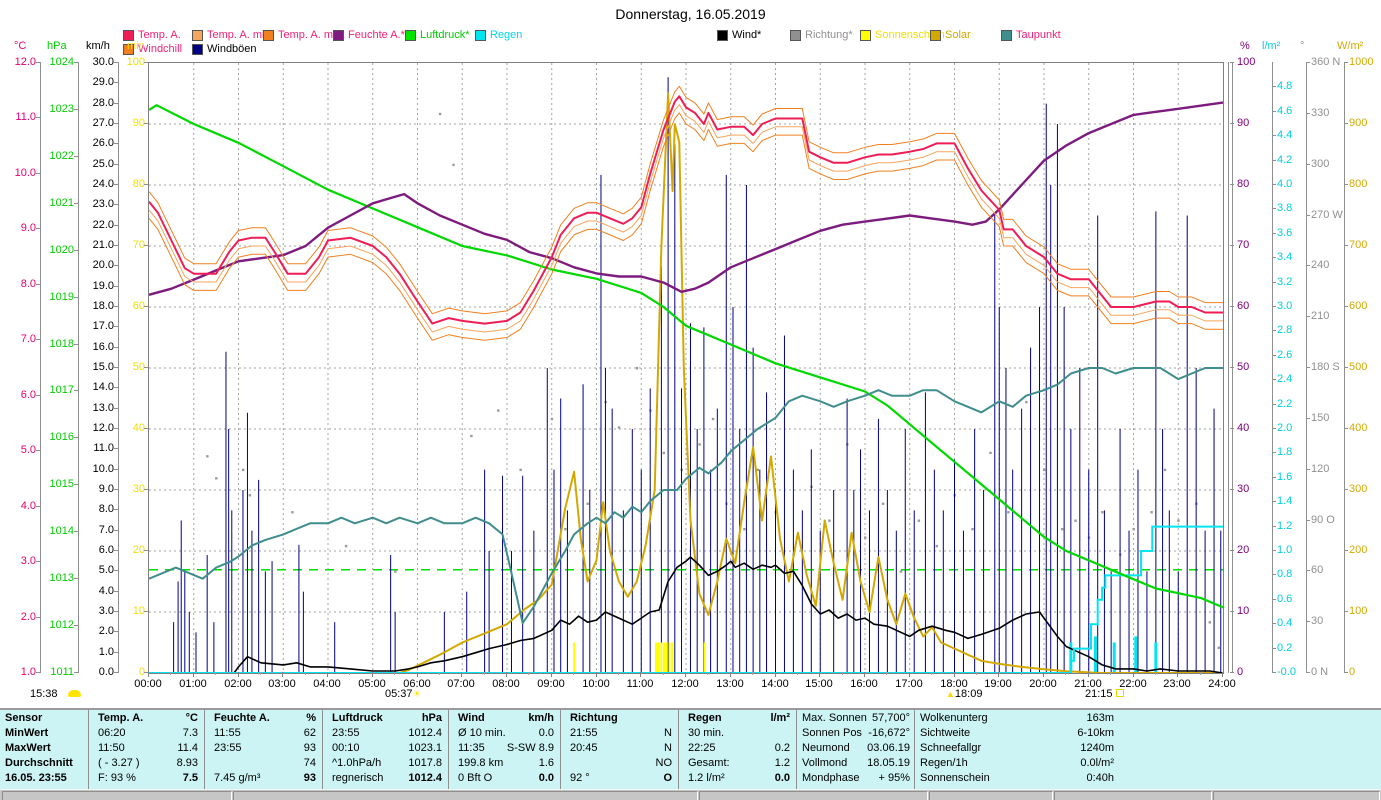 The height and width of the screenshot is (800, 1381). Describe the element at coordinates (1099, 694) in the screenshot. I see `sun-marker-time: 21:15` at that location.